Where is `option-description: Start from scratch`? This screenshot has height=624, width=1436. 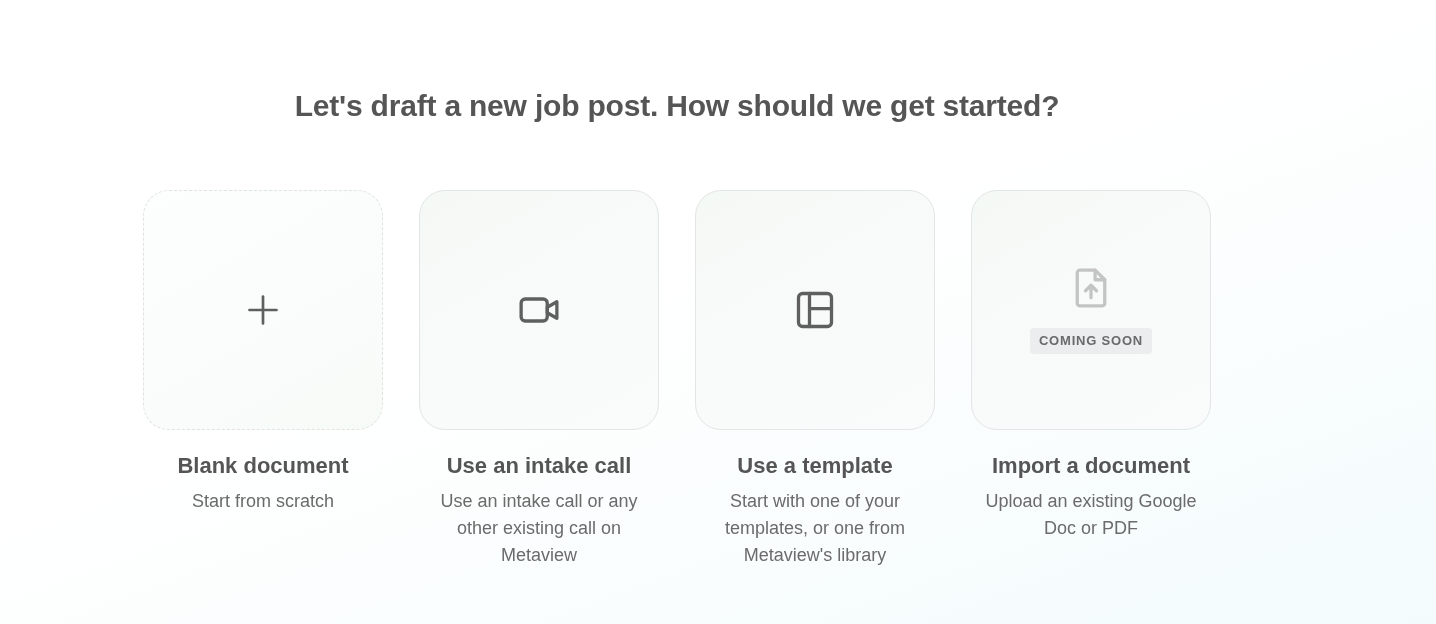
option-description: Start from scratch is located at coordinates (263, 501).